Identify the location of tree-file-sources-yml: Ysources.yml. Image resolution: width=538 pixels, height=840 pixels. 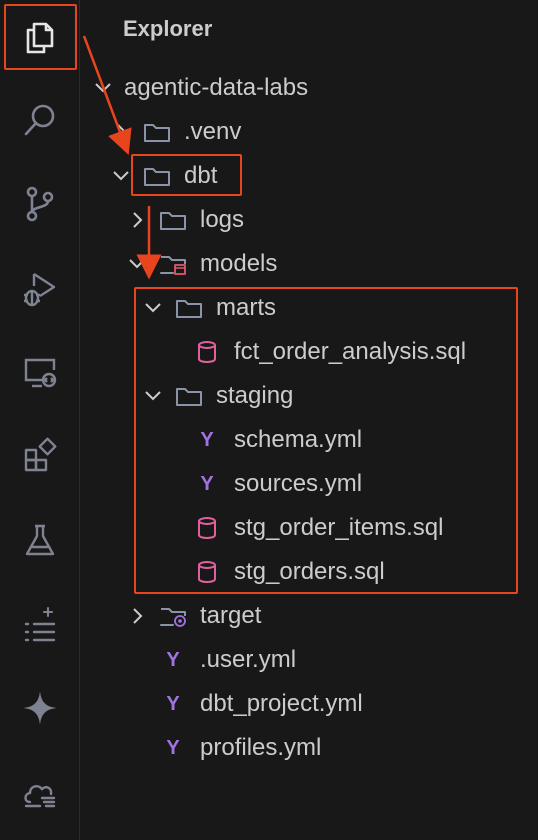
(277, 484).